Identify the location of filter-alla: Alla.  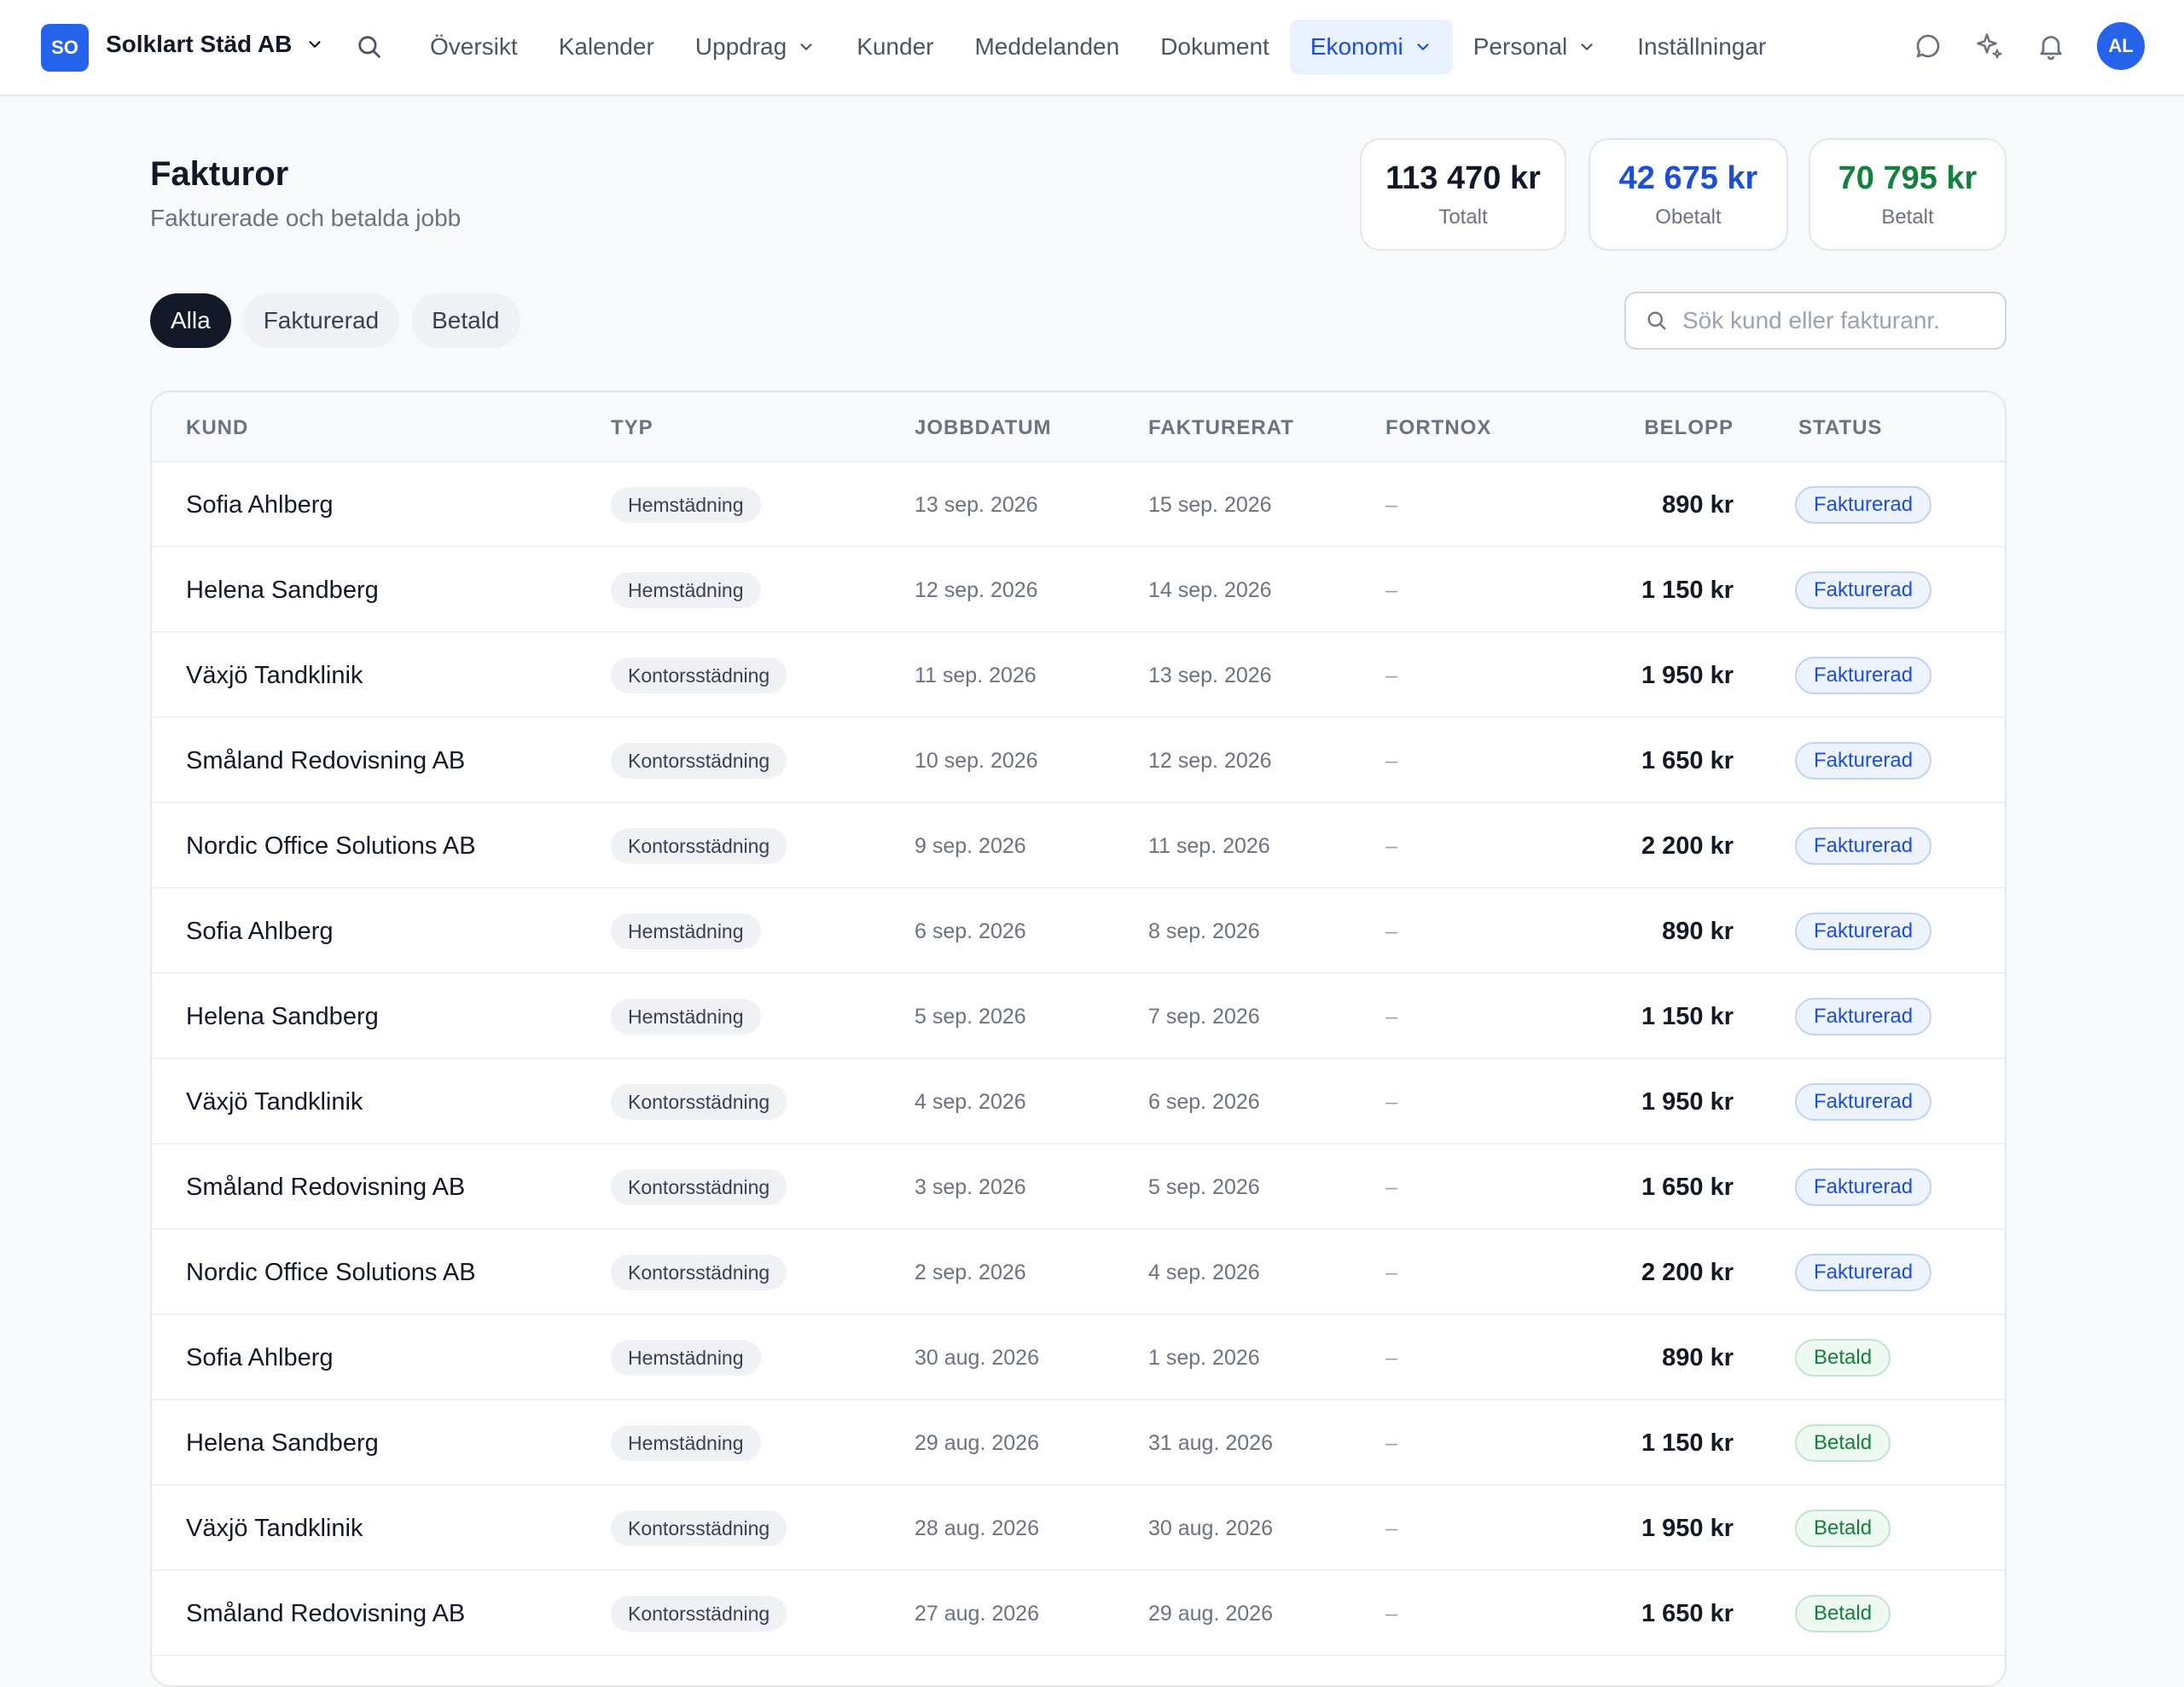
(190, 320).